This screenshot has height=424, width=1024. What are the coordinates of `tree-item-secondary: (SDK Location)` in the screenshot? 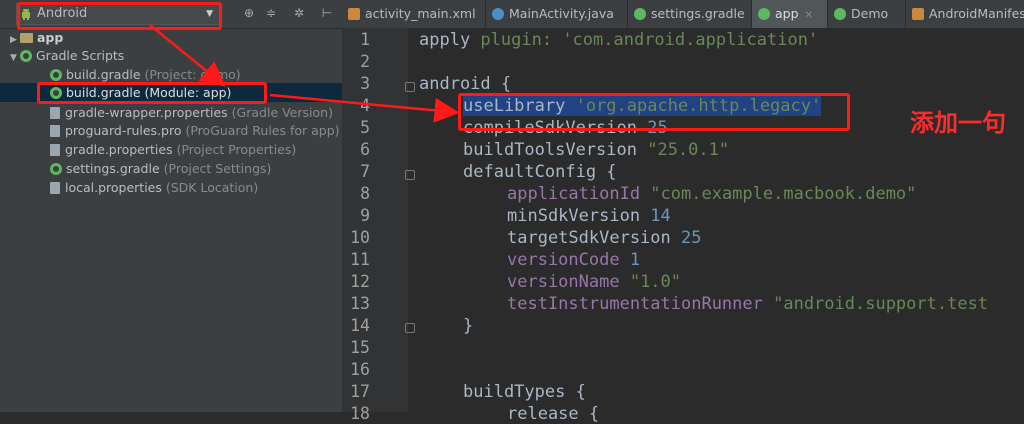 It's located at (212, 187).